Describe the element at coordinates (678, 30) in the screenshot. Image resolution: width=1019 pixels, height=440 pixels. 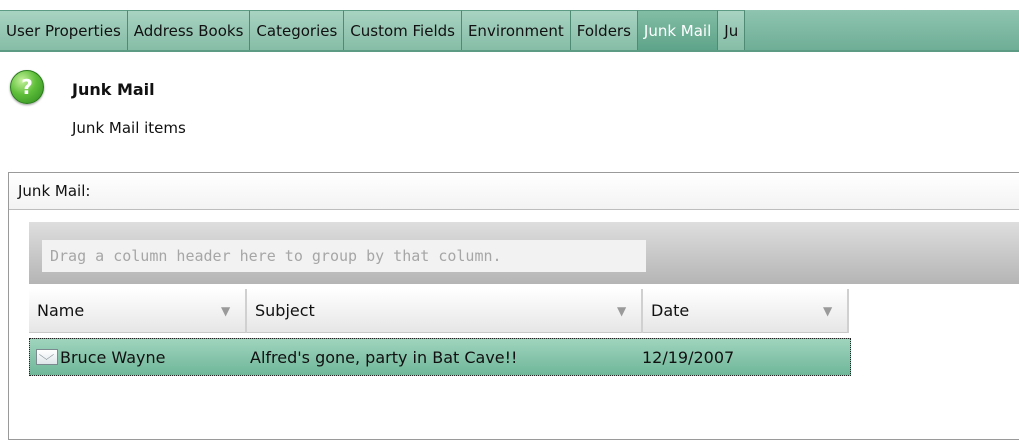
I see `tab-junk-mail: Junk Mail` at that location.